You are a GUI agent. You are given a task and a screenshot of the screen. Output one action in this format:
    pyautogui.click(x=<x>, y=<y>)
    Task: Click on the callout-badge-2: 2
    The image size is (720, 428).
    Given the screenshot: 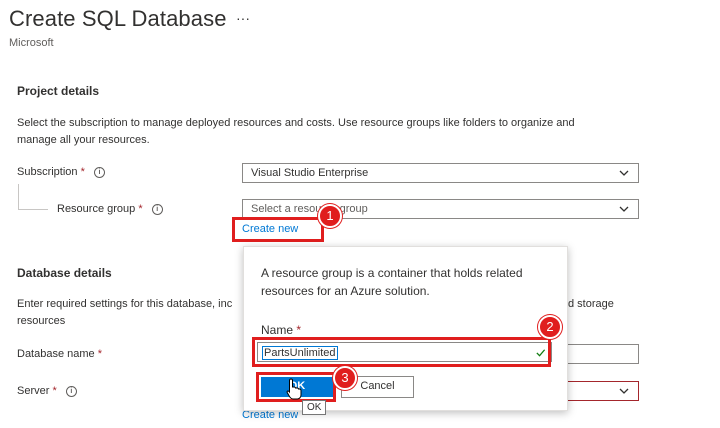 What is the action you would take?
    pyautogui.click(x=550, y=327)
    